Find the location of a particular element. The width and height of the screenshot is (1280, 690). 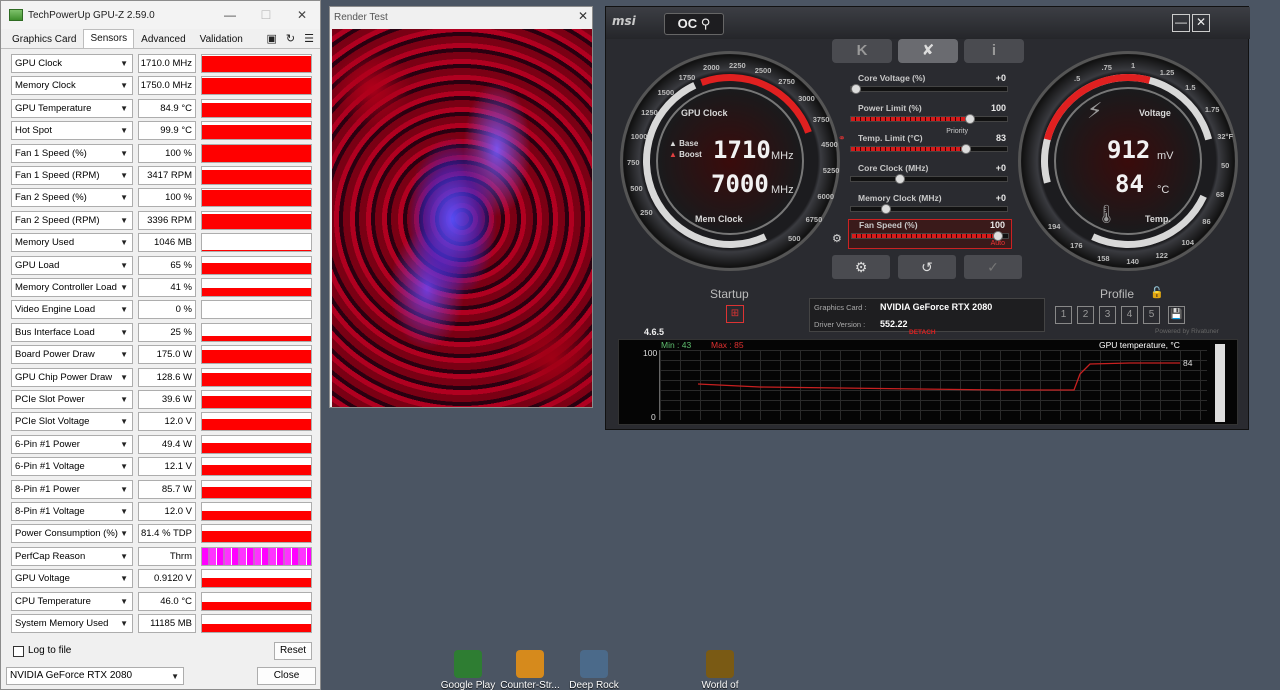

slider-core-clock-mhz: Core Clock (MHz) +0 is located at coordinates (930, 174).